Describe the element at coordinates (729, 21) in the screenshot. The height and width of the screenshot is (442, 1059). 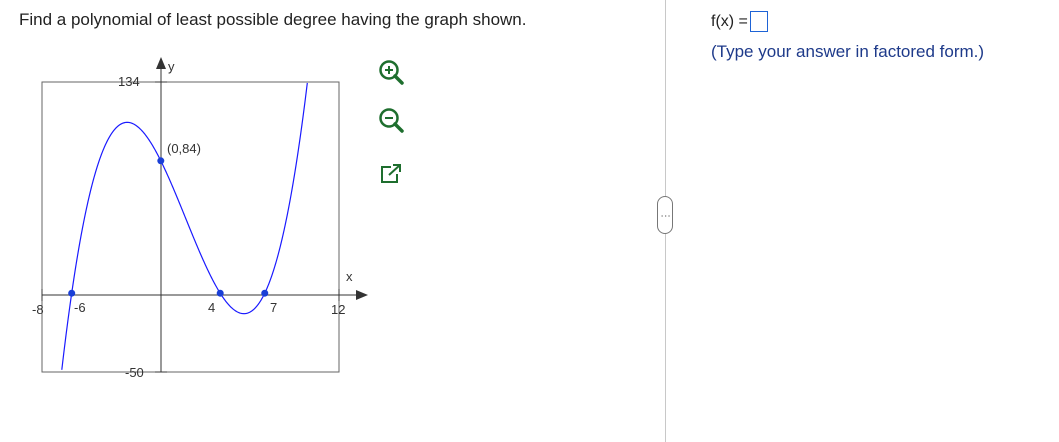
I see `answer-prefix: f(x) =` at that location.